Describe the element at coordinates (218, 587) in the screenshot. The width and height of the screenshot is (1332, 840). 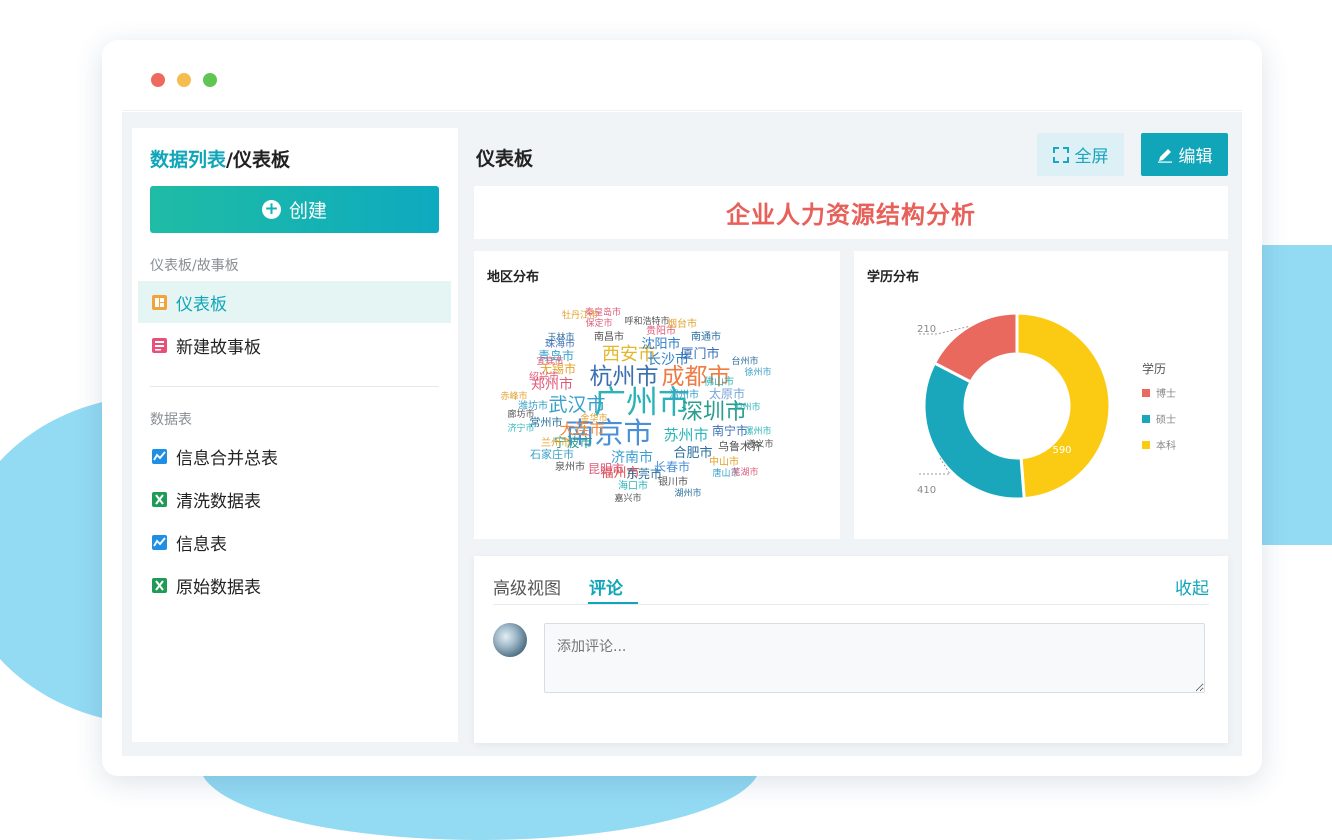
I see `sidebar-item-label: 原始数据表` at that location.